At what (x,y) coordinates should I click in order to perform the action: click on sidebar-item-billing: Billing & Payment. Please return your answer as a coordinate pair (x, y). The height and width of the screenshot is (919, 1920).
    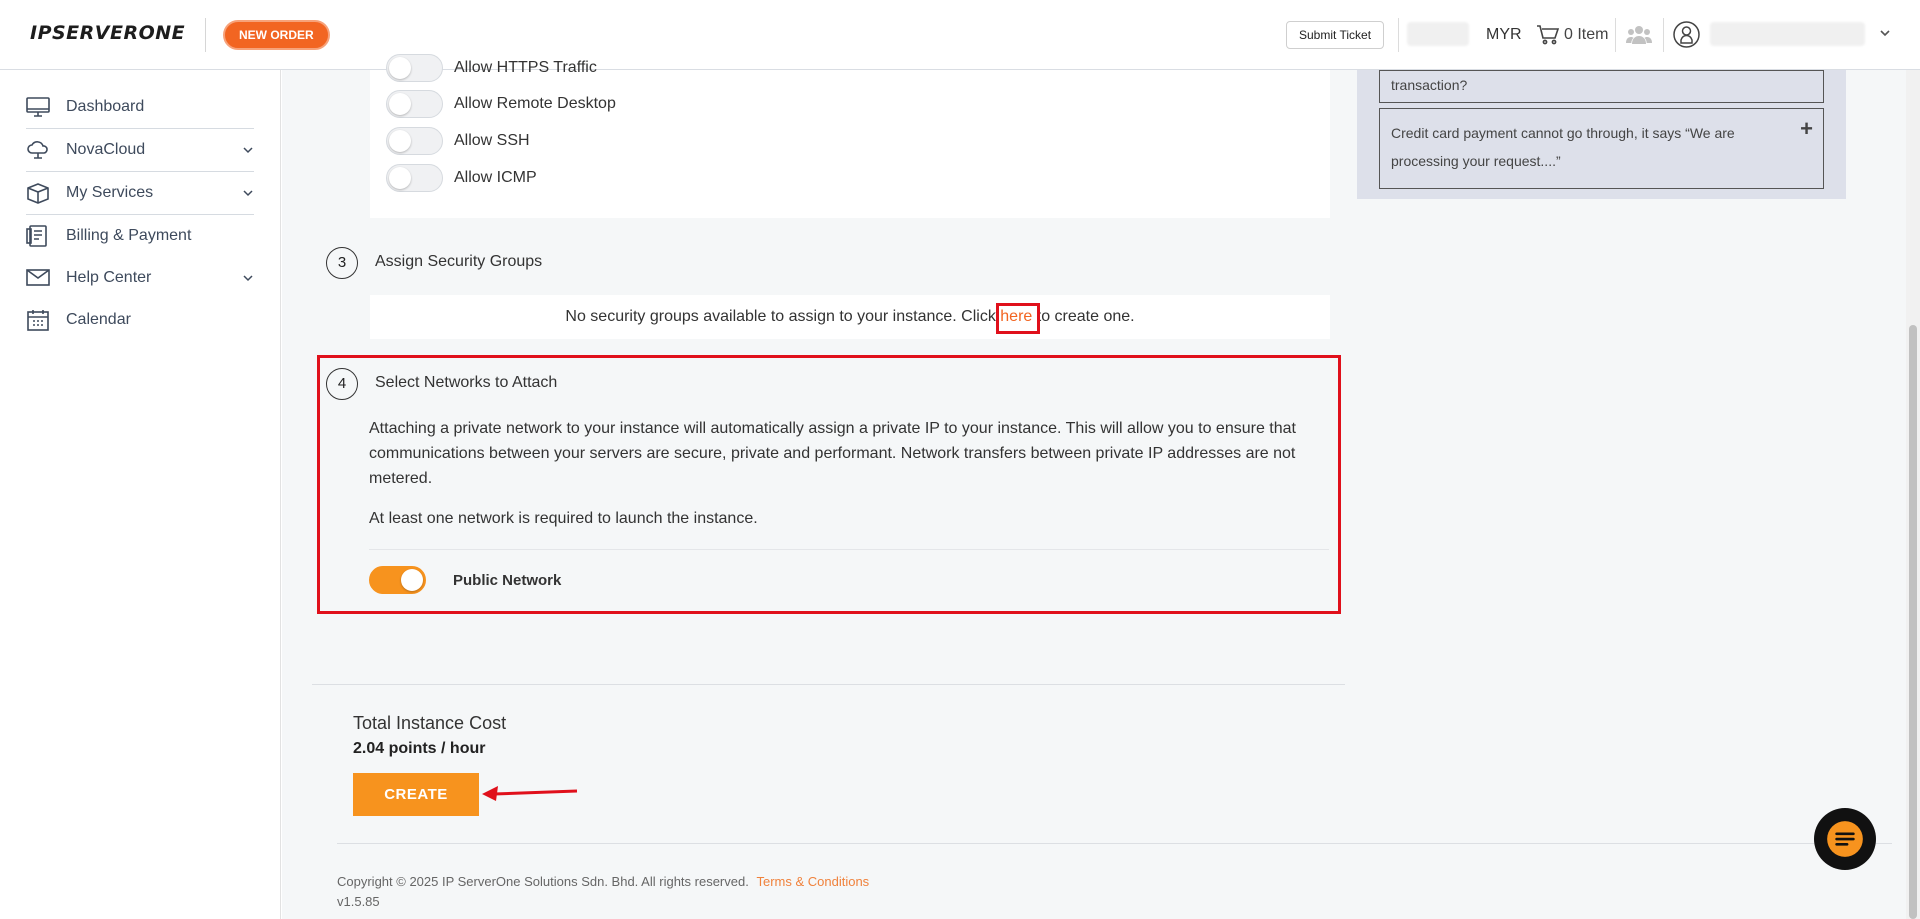
    Looking at the image, I should click on (140, 236).